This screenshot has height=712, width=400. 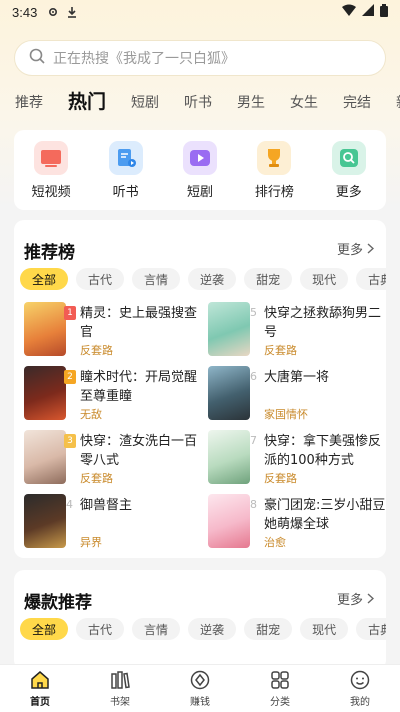 I want to click on tab-new: 新, so click(x=398, y=105).